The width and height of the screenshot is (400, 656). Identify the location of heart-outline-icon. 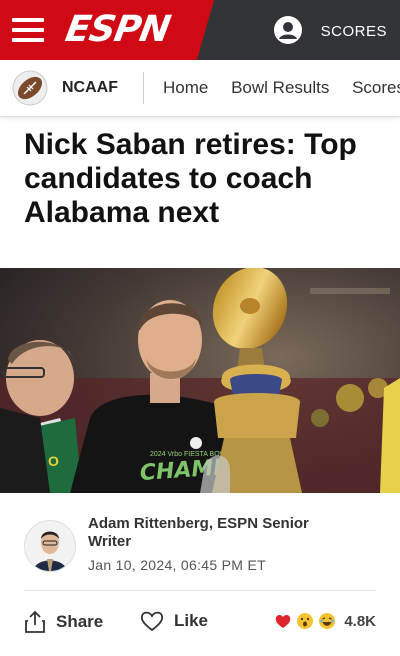
(152, 621).